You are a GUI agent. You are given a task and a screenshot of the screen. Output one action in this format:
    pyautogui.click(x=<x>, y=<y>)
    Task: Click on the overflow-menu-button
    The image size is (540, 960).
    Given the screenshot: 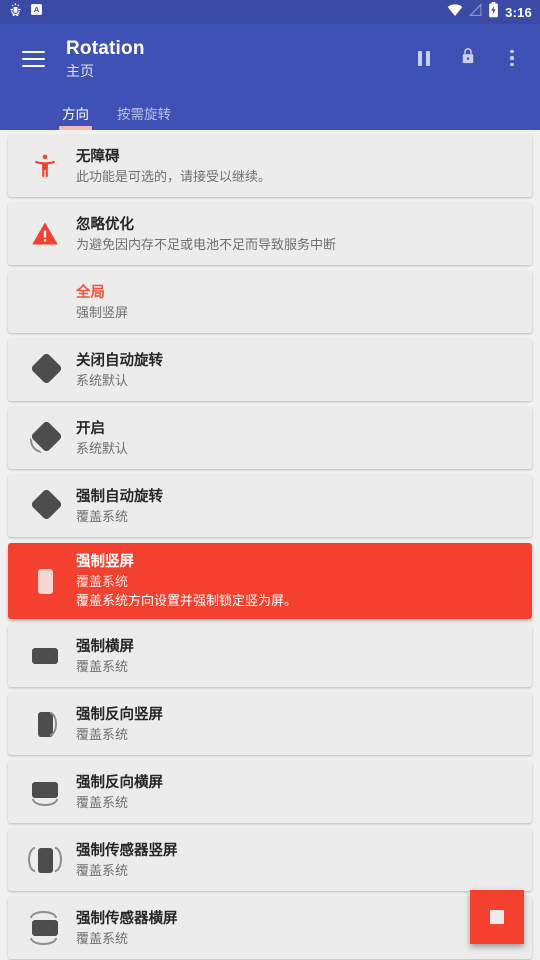 What is the action you would take?
    pyautogui.click(x=512, y=58)
    